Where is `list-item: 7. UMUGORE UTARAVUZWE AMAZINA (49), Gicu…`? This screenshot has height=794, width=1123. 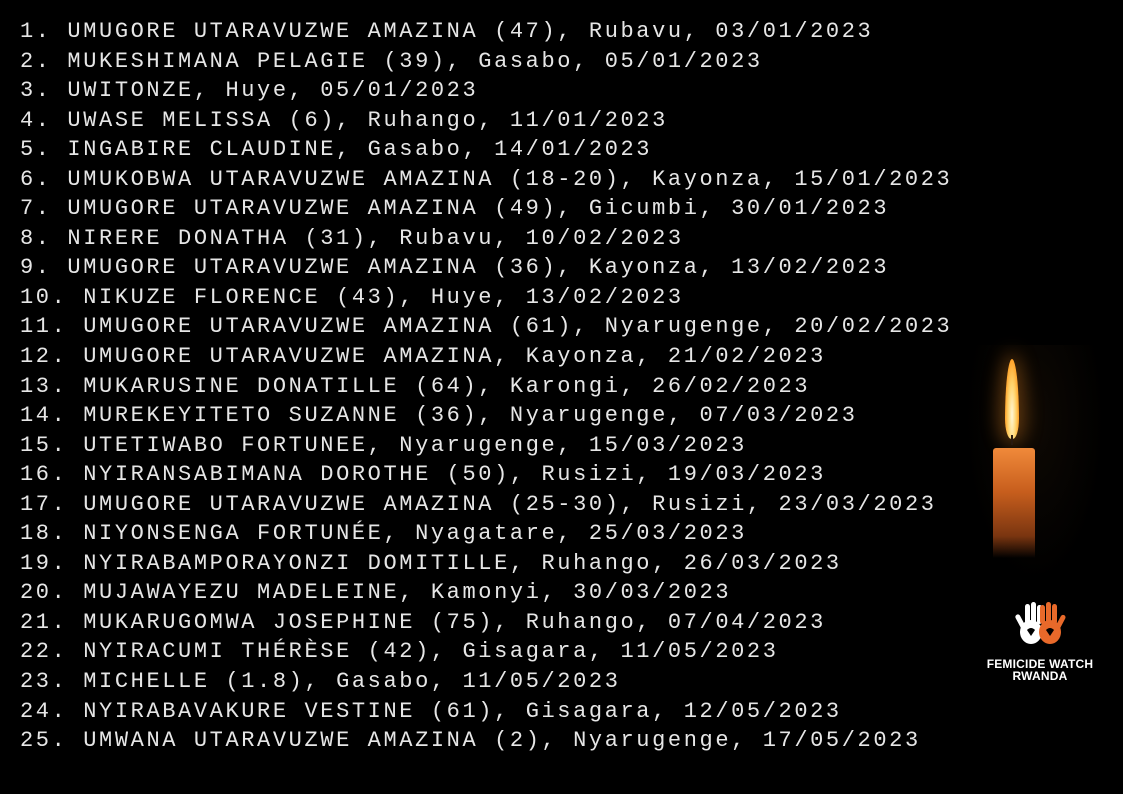
list-item: 7. UMUGORE UTARAVUZWE AMAZINA (49), Gicu… is located at coordinates (486, 209).